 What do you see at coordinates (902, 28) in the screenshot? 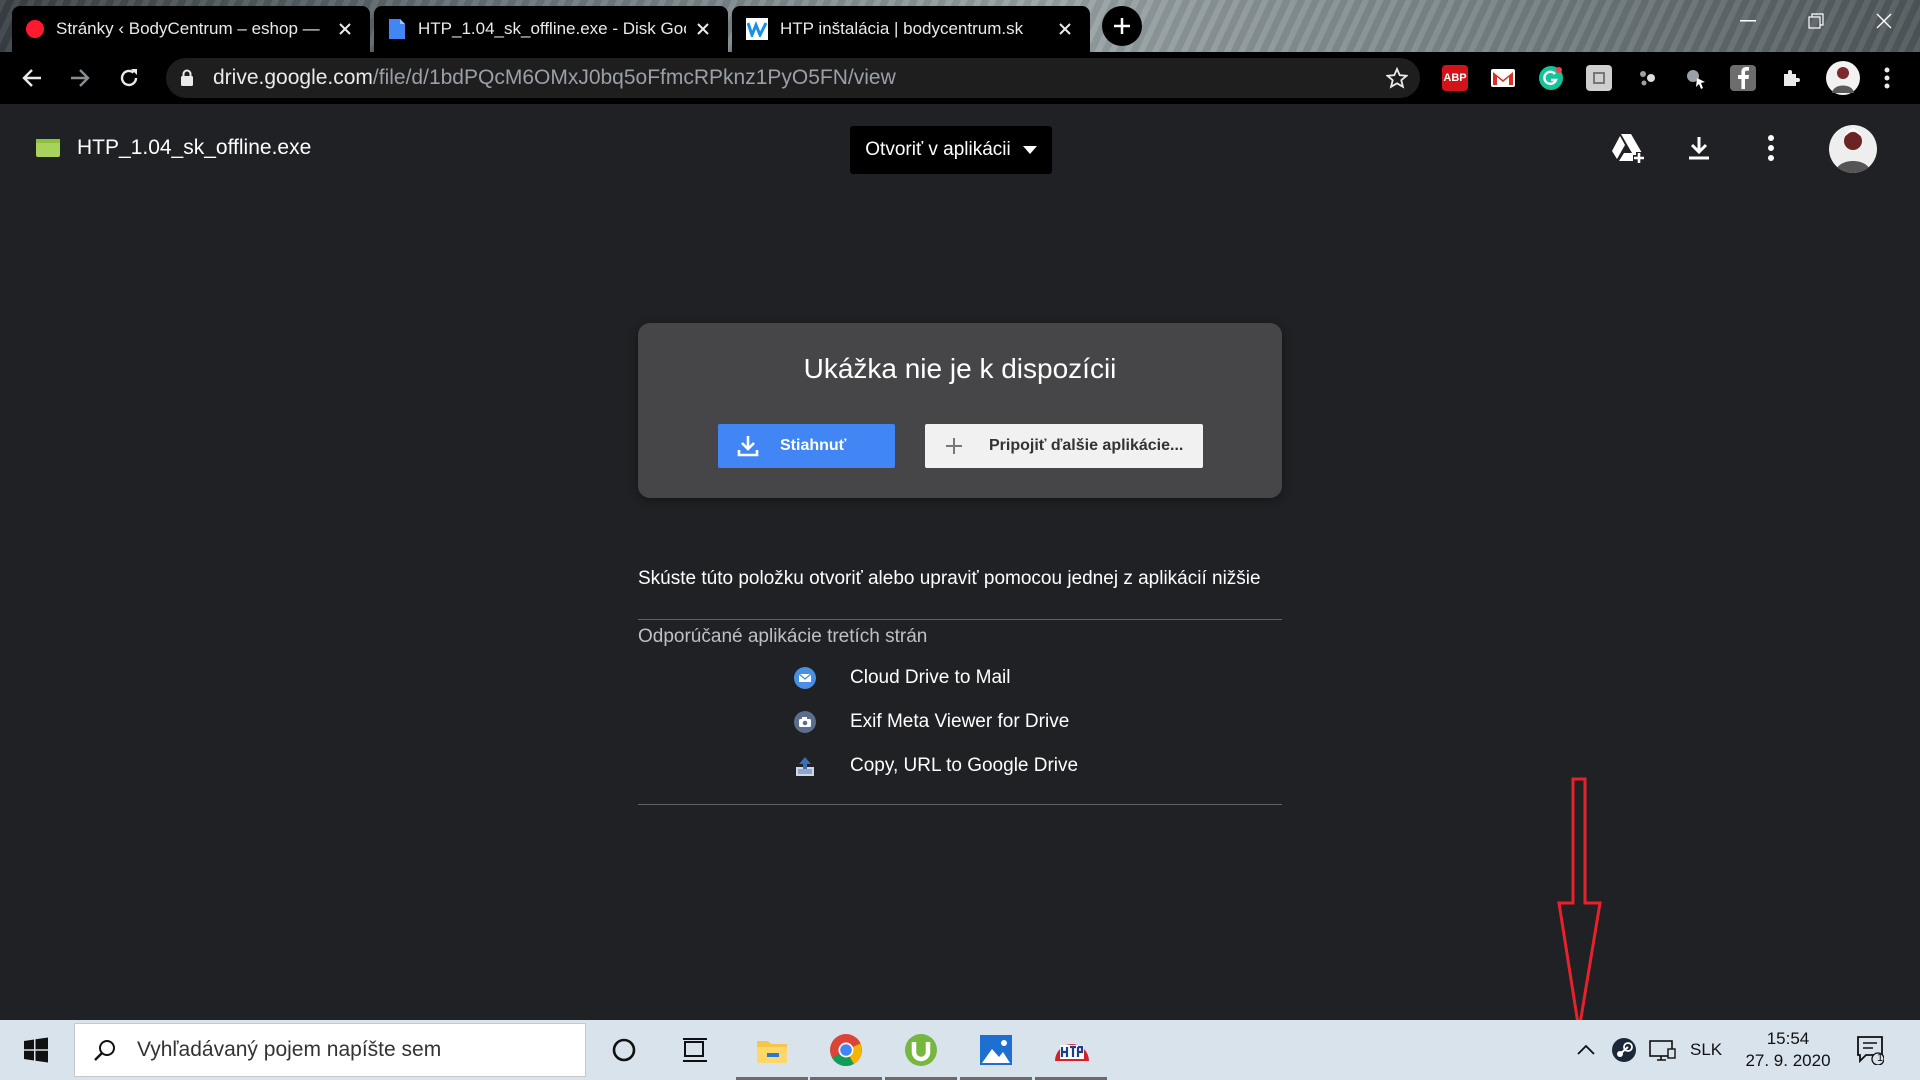
I see `tab-title: HTP inštalácia | bodycentrum.sk` at bounding box center [902, 28].